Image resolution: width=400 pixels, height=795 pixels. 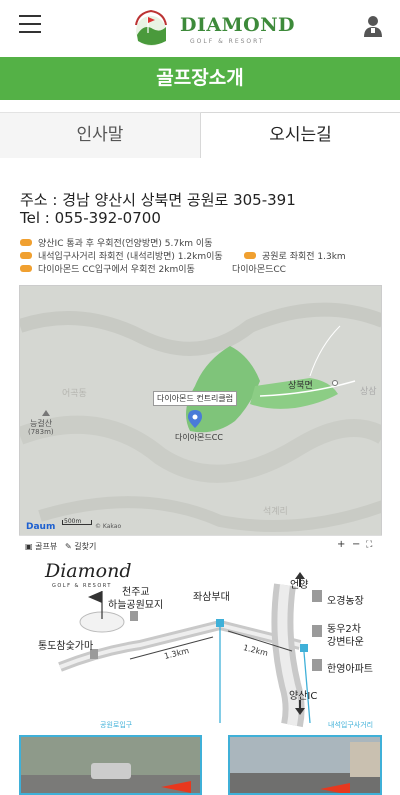 I want to click on site-logo: DIAMOND GOLF & RESORT, so click(x=211, y=29).